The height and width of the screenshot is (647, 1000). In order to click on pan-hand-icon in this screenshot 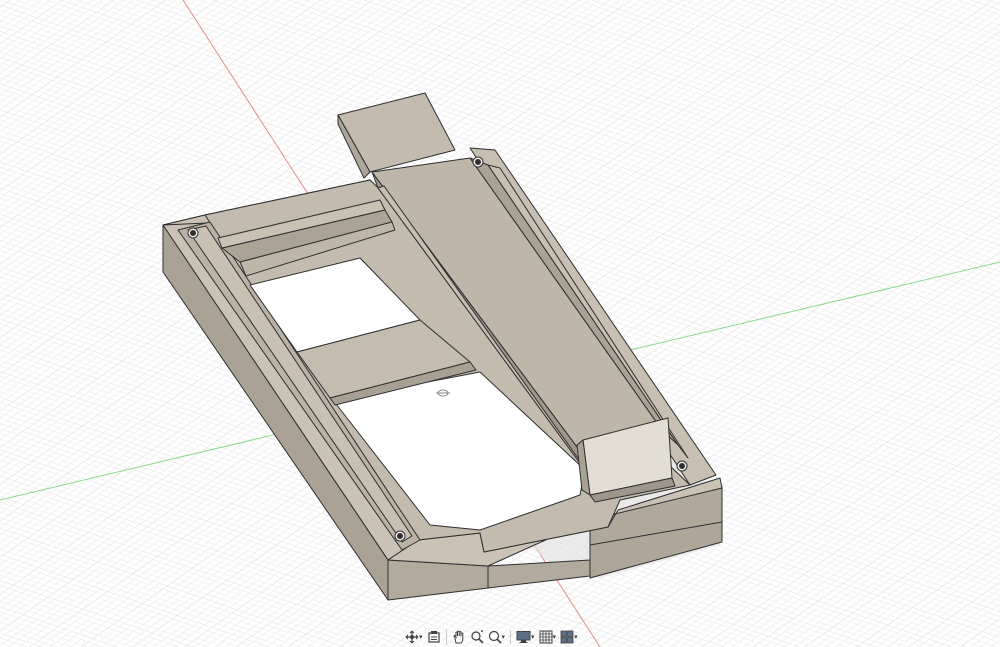, I will do `click(458, 637)`.